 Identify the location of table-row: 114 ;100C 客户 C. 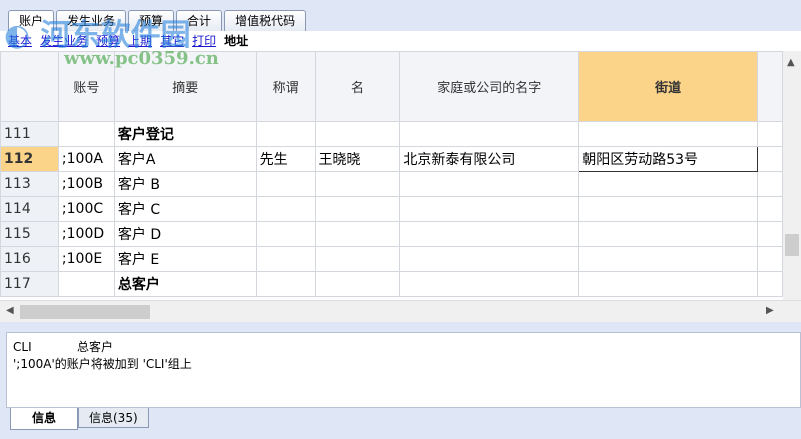
(391, 209).